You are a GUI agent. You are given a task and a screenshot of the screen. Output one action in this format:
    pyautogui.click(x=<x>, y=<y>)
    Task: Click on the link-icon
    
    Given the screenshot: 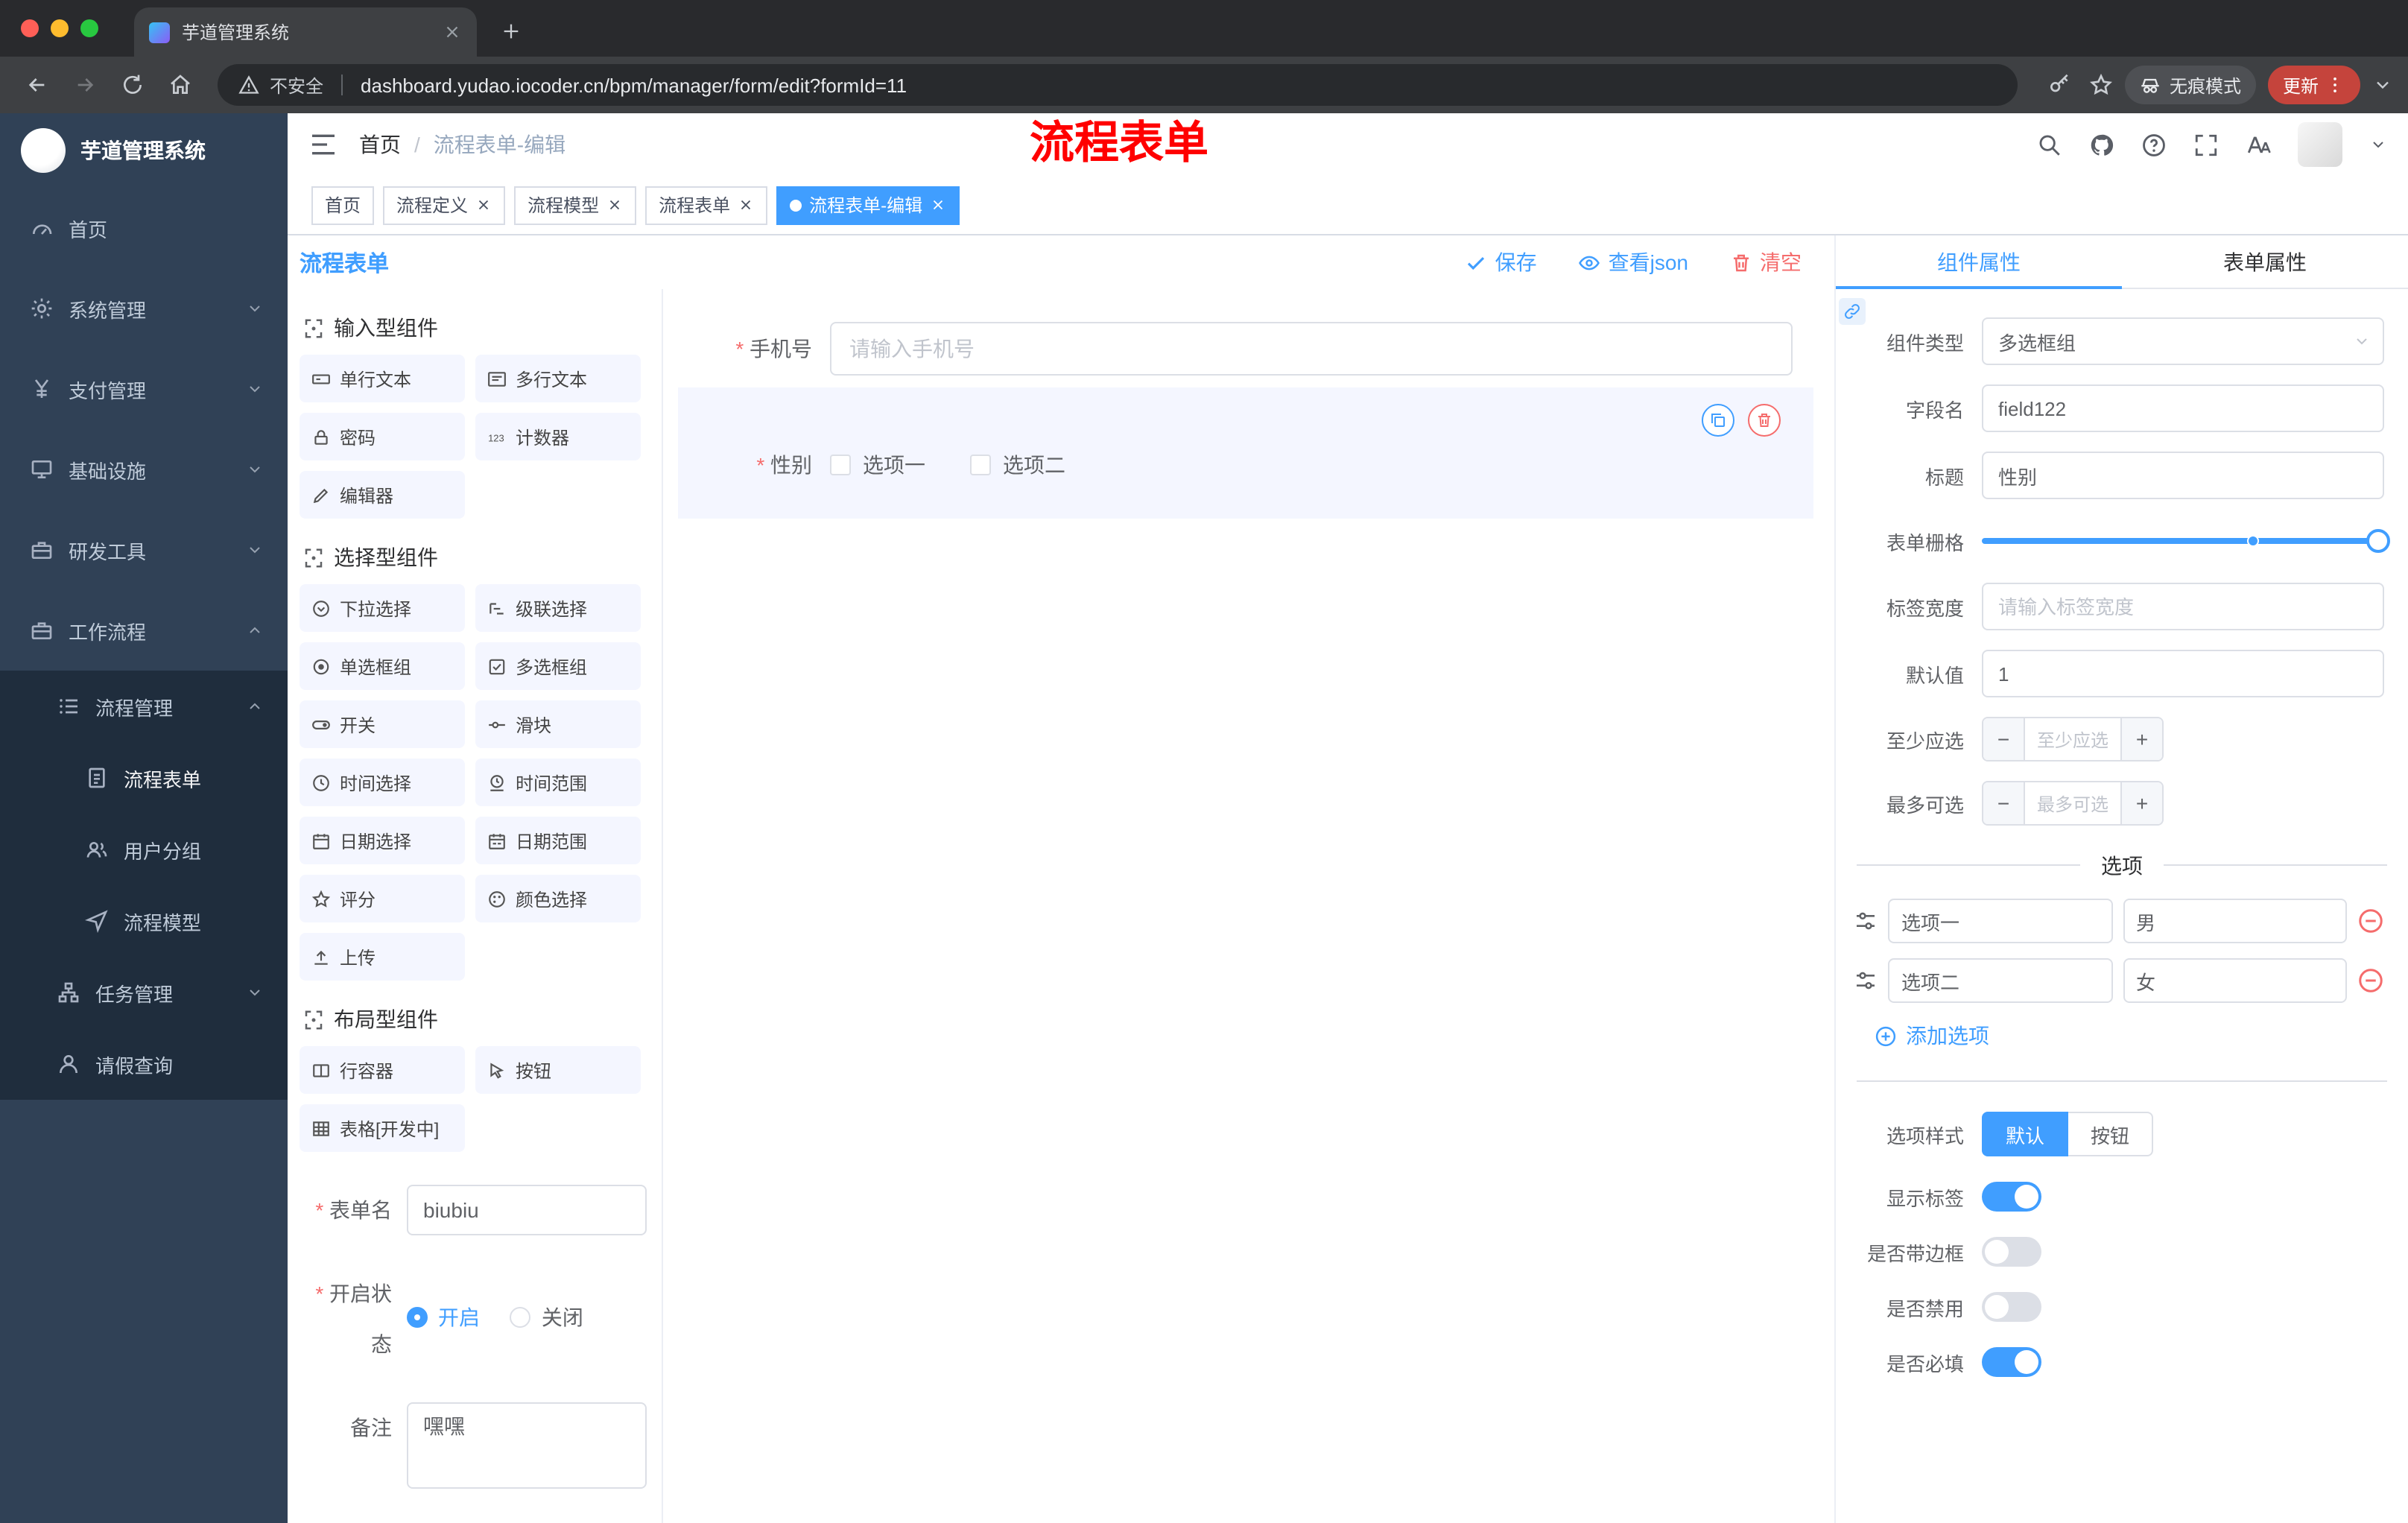 What is the action you would take?
    pyautogui.click(x=1852, y=312)
    